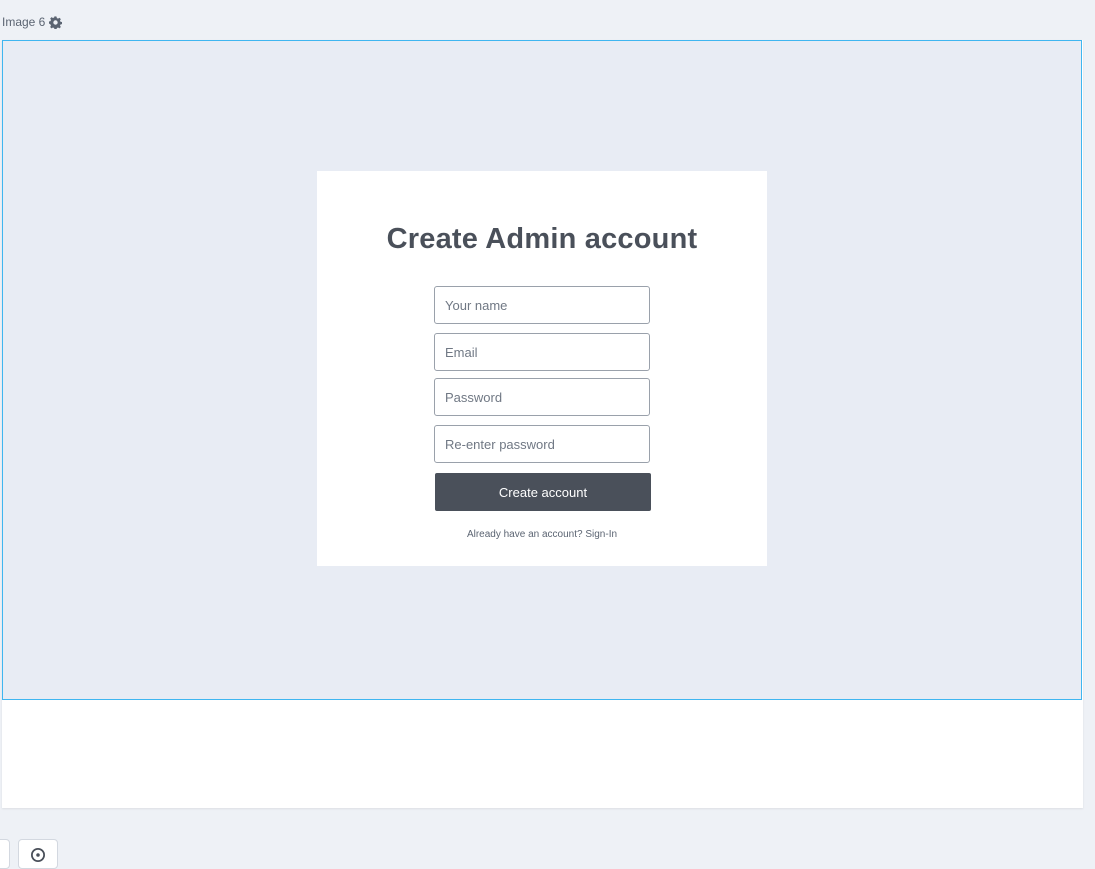 The width and height of the screenshot is (1095, 869). What do you see at coordinates (38, 858) in the screenshot?
I see `help-icon` at bounding box center [38, 858].